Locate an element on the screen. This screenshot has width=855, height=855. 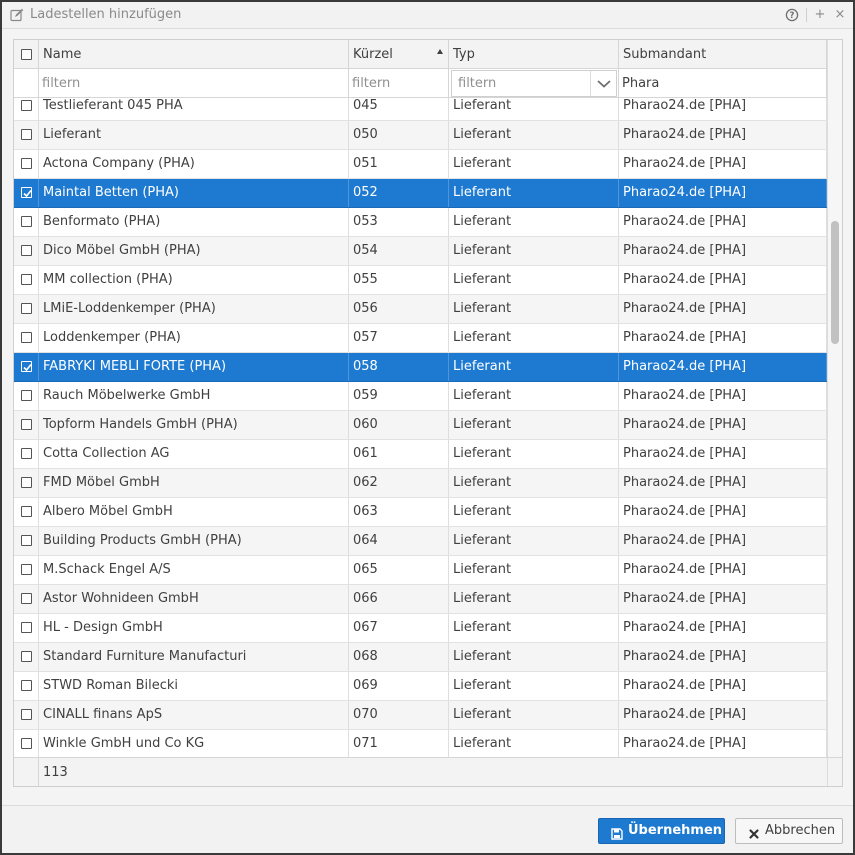
typ-filter-select: filtern is located at coordinates (534, 83).